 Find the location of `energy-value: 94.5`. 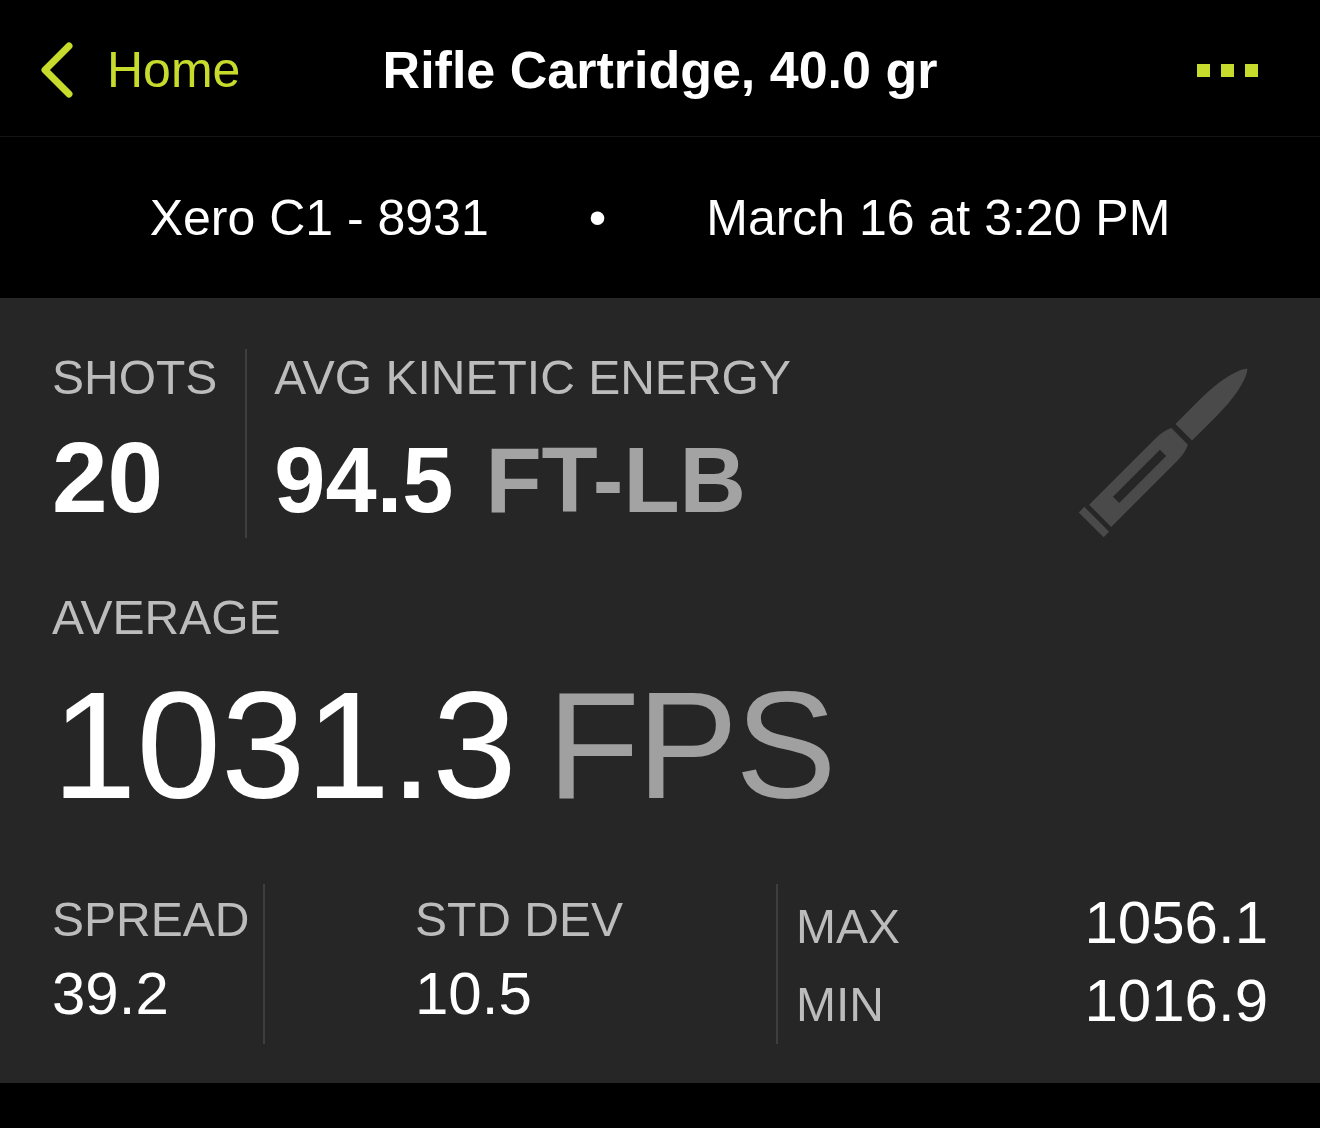

energy-value: 94.5 is located at coordinates (364, 480).